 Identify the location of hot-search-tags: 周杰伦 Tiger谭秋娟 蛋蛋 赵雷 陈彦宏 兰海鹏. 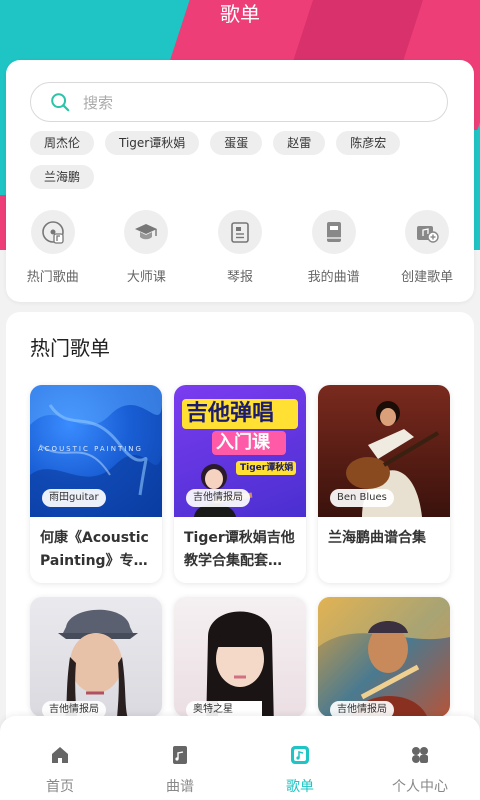
(240, 160).